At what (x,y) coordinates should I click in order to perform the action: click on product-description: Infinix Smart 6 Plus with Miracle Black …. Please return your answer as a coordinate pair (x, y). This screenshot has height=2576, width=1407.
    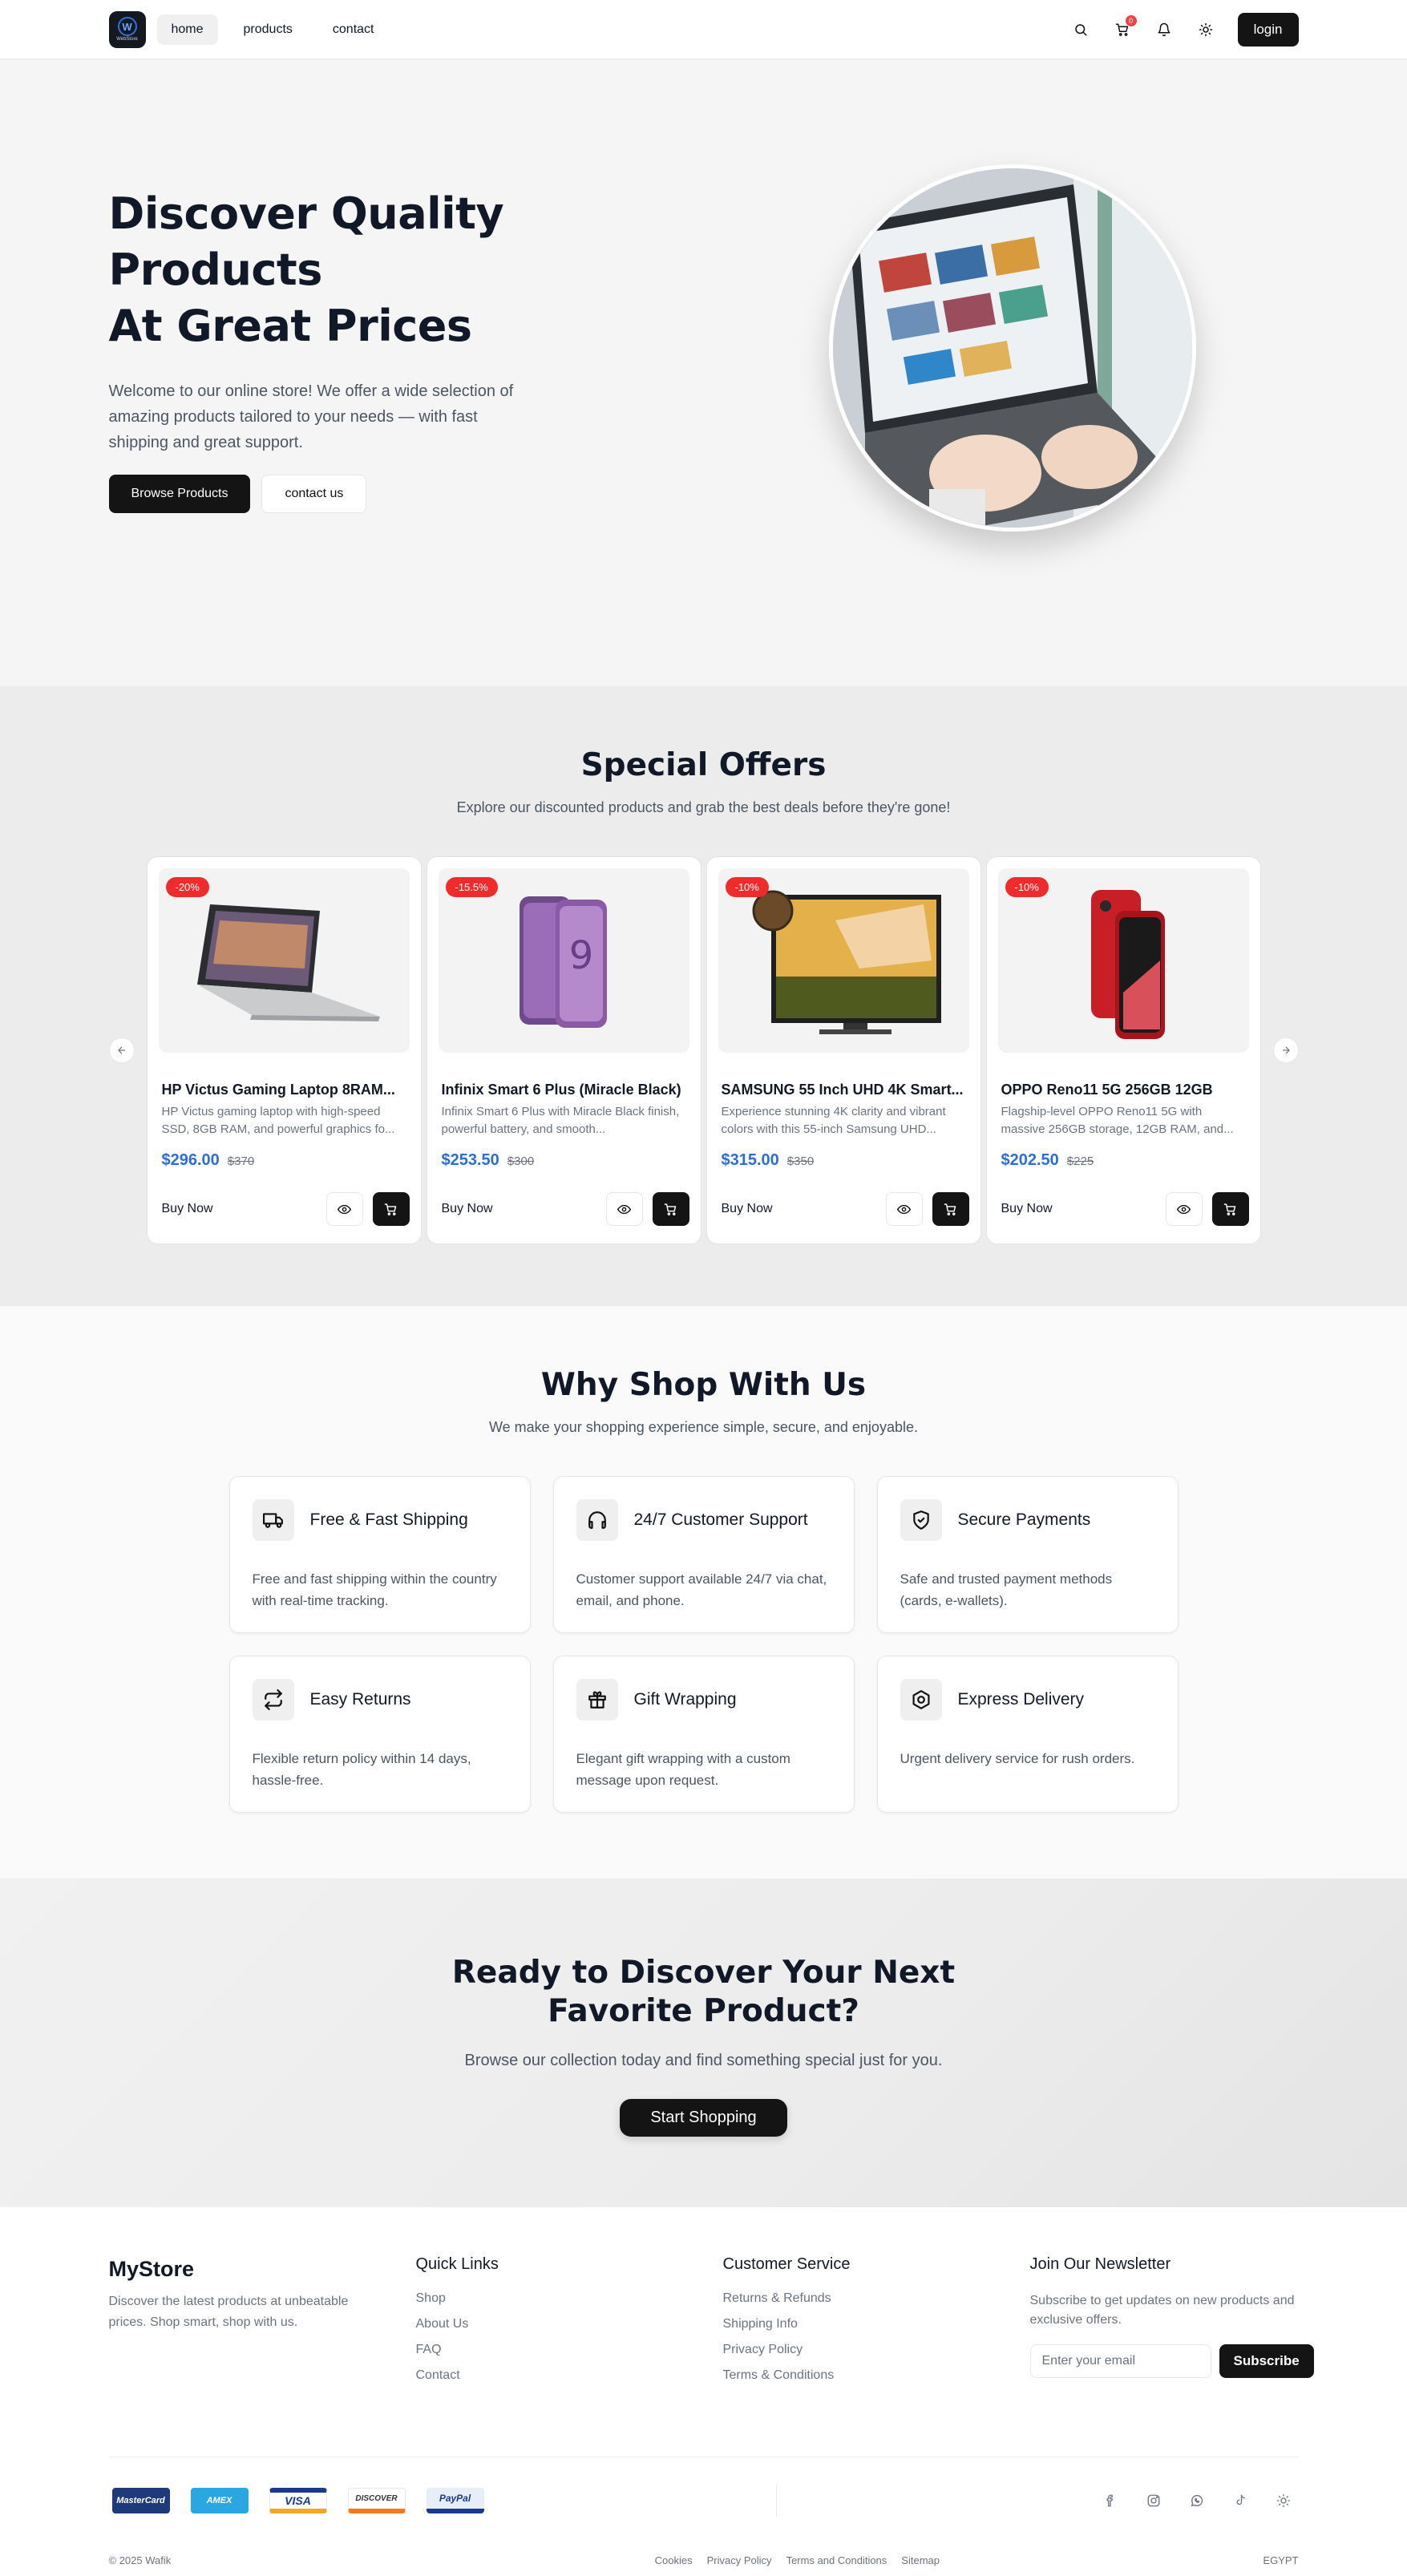
    Looking at the image, I should click on (560, 1120).